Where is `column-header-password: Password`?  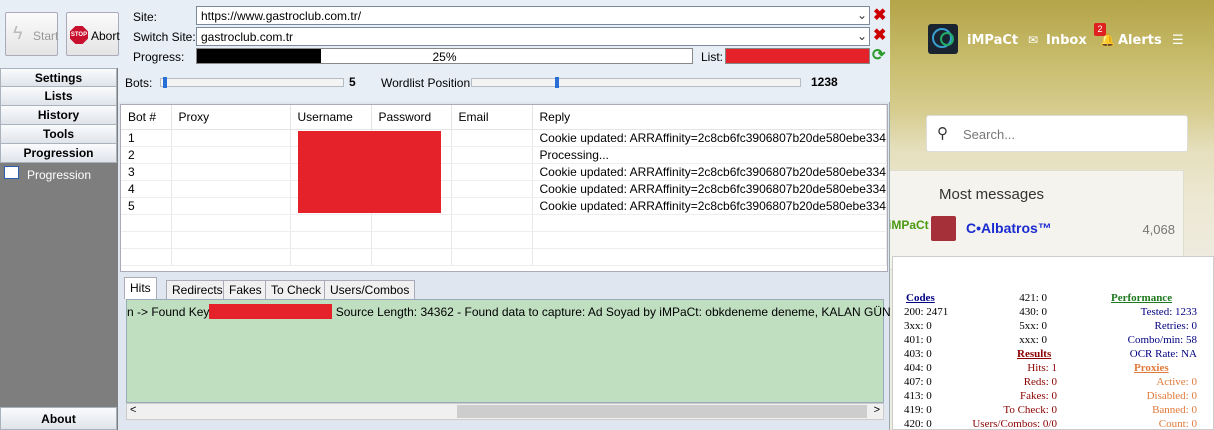
column-header-password: Password is located at coordinates (411, 117).